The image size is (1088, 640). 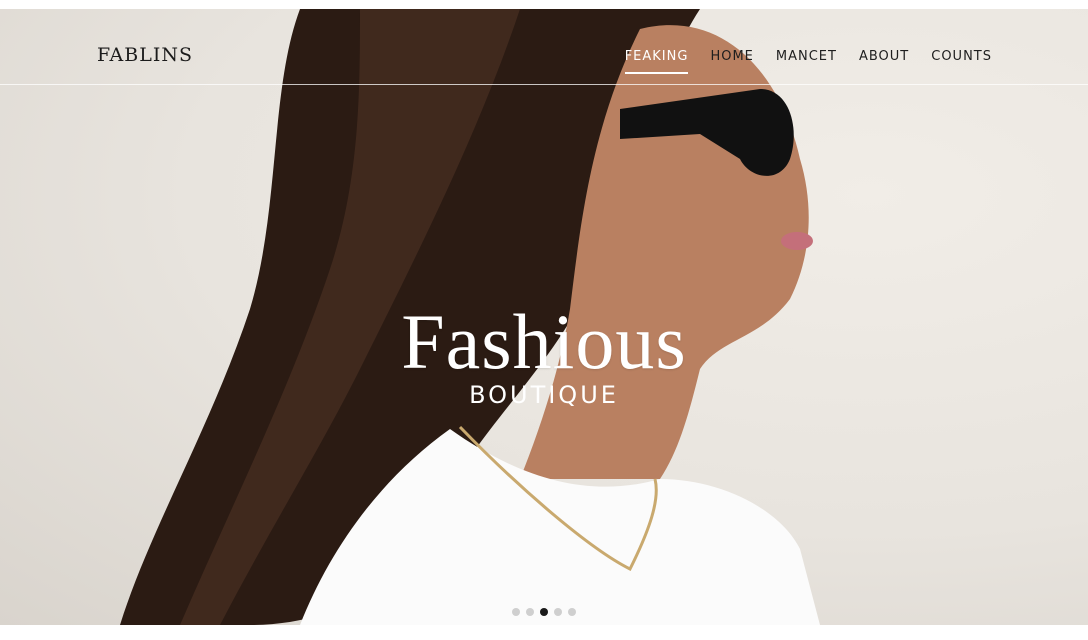 I want to click on carousel-dots, so click(x=544, y=612).